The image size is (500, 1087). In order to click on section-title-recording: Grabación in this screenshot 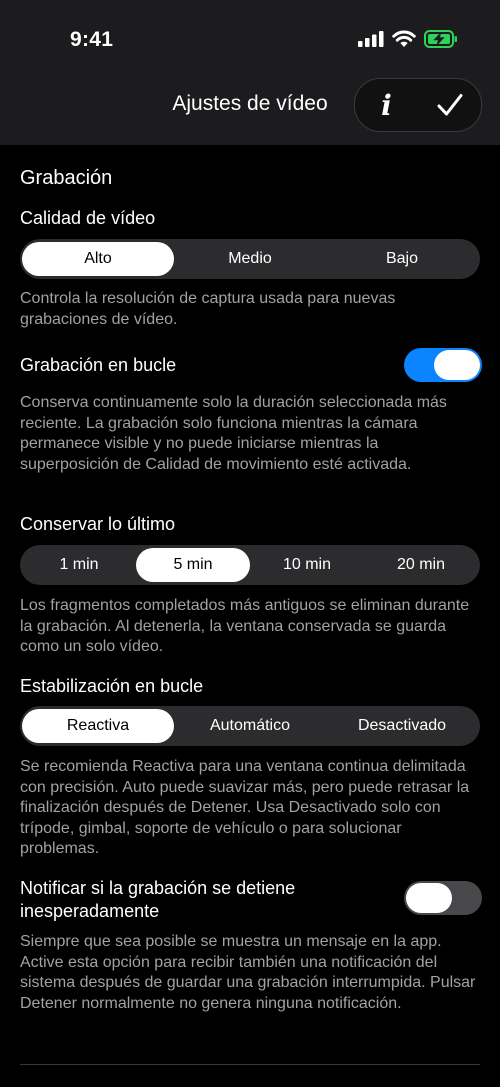, I will do `click(66, 178)`.